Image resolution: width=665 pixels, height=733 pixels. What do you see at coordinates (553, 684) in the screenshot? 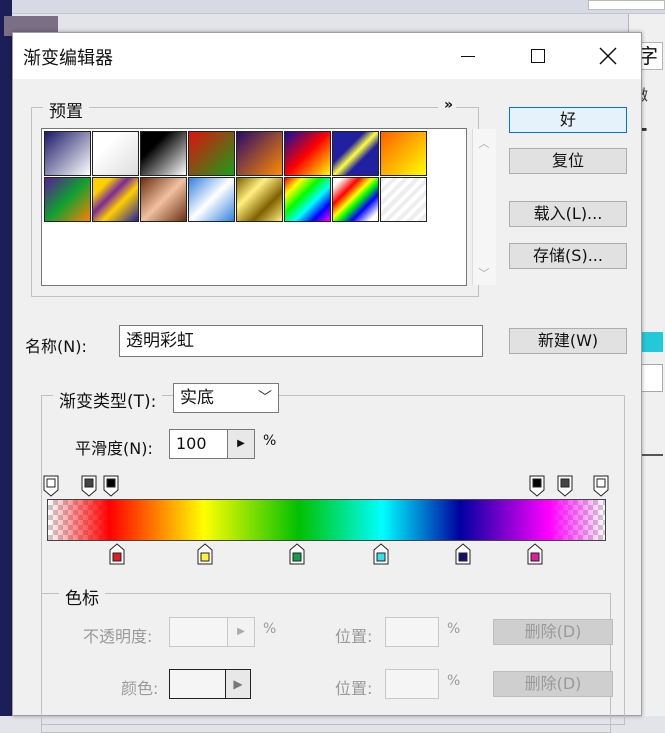
I see `delete-color-stop-button: 删除(D)` at bounding box center [553, 684].